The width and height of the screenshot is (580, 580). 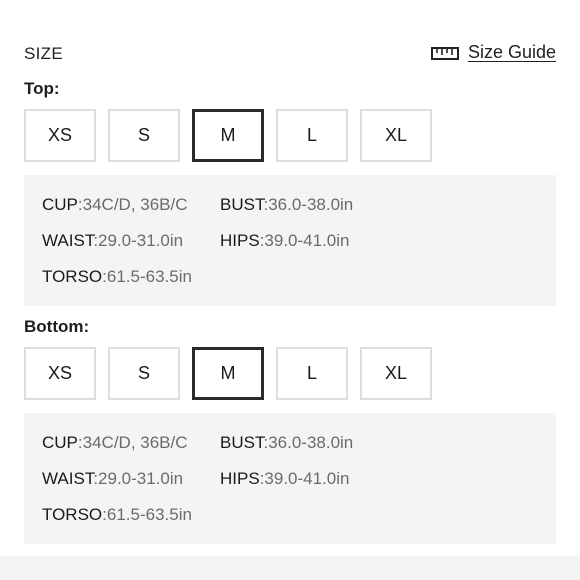 I want to click on top-size-l-button: L, so click(x=312, y=135).